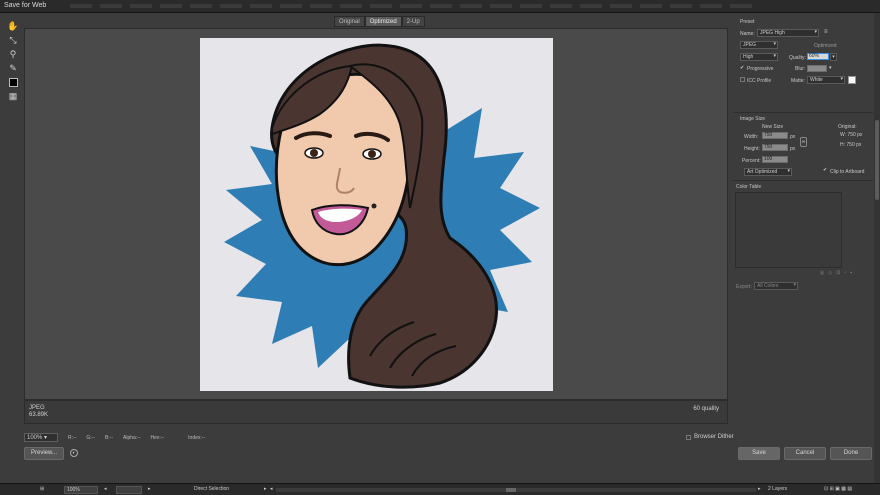  I want to click on new-size-label: New Size, so click(773, 127).